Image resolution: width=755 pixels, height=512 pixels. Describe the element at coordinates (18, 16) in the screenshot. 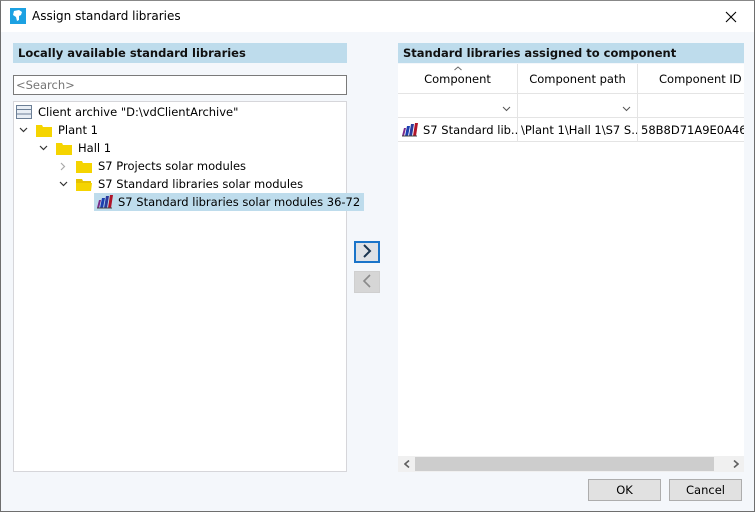

I see `app-icon` at that location.